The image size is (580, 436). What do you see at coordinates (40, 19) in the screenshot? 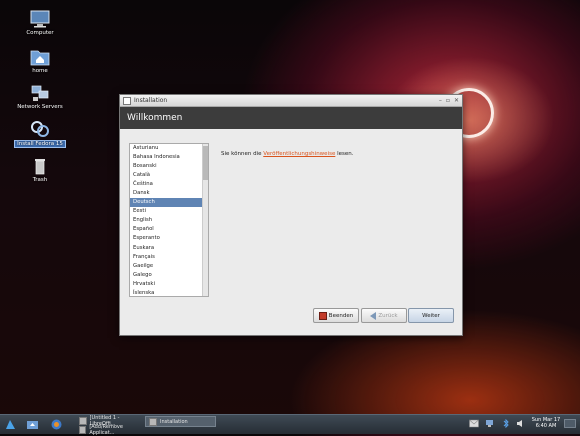
I see `computer-icon` at bounding box center [40, 19].